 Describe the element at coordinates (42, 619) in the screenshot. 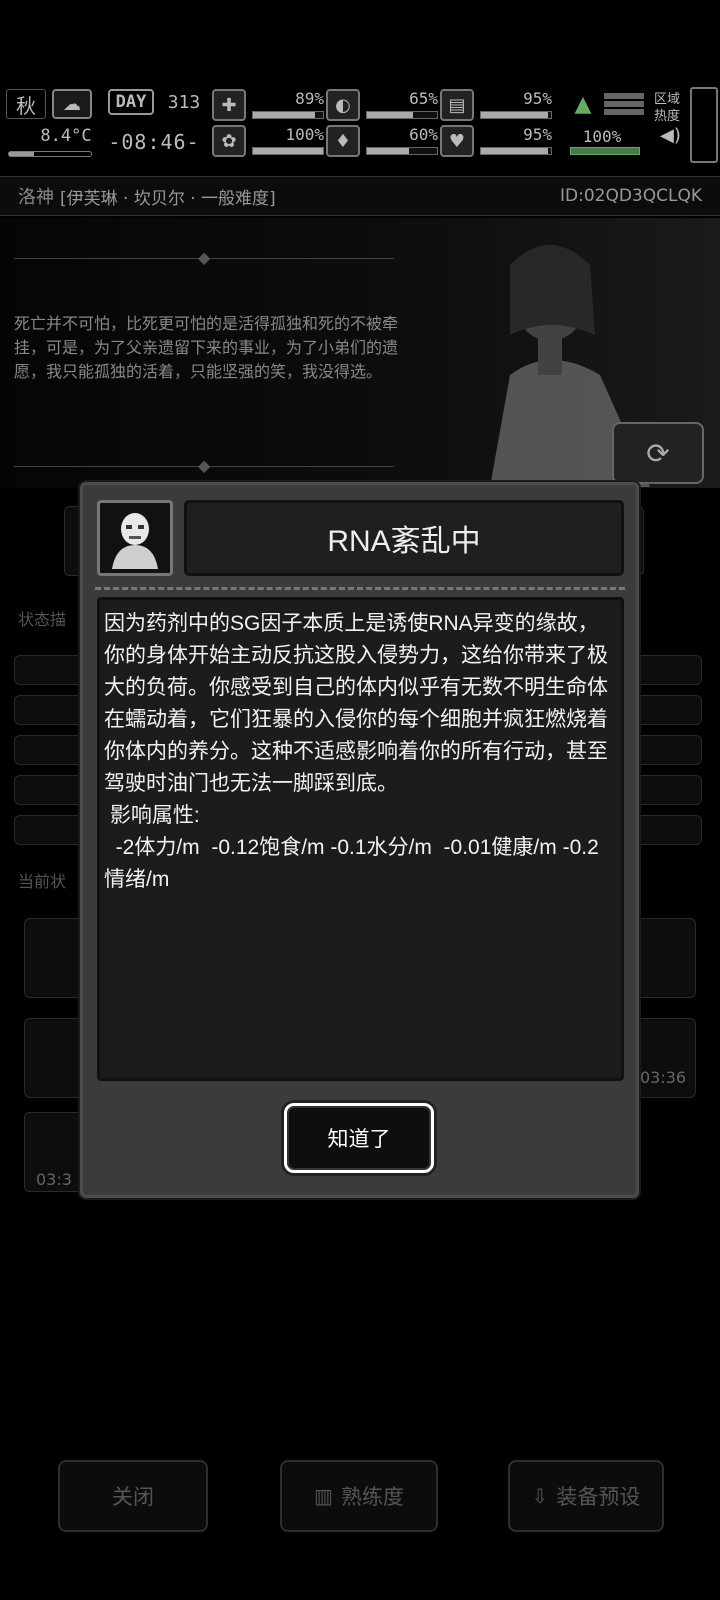

I see `status-desc-label: 状态描` at that location.